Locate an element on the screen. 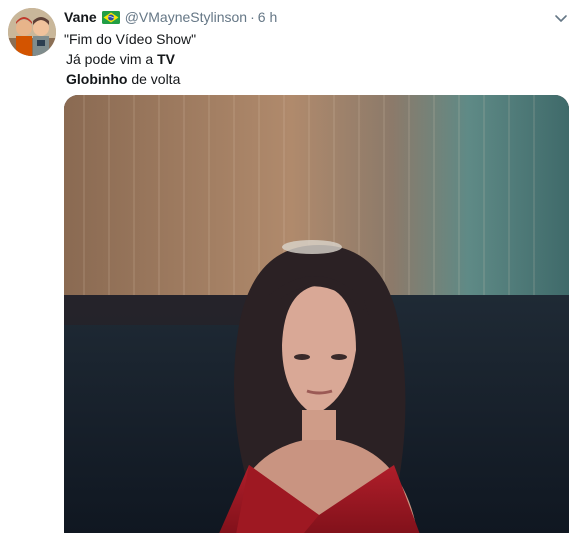 The height and width of the screenshot is (533, 579). tweet-text-line-2-bold: TV is located at coordinates (166, 59).